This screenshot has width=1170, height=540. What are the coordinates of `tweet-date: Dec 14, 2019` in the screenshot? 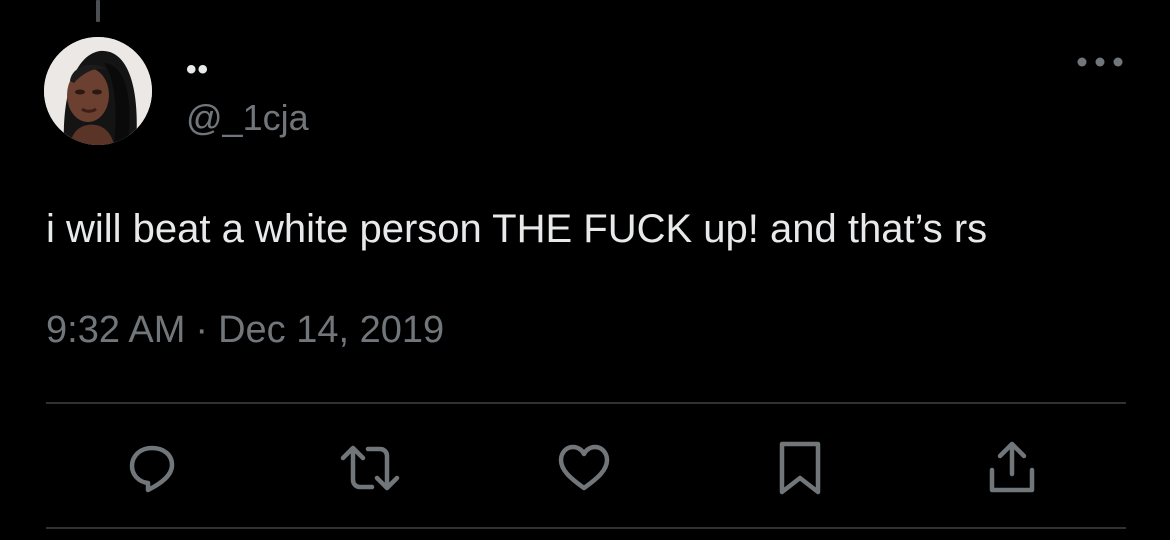 It's located at (331, 330).